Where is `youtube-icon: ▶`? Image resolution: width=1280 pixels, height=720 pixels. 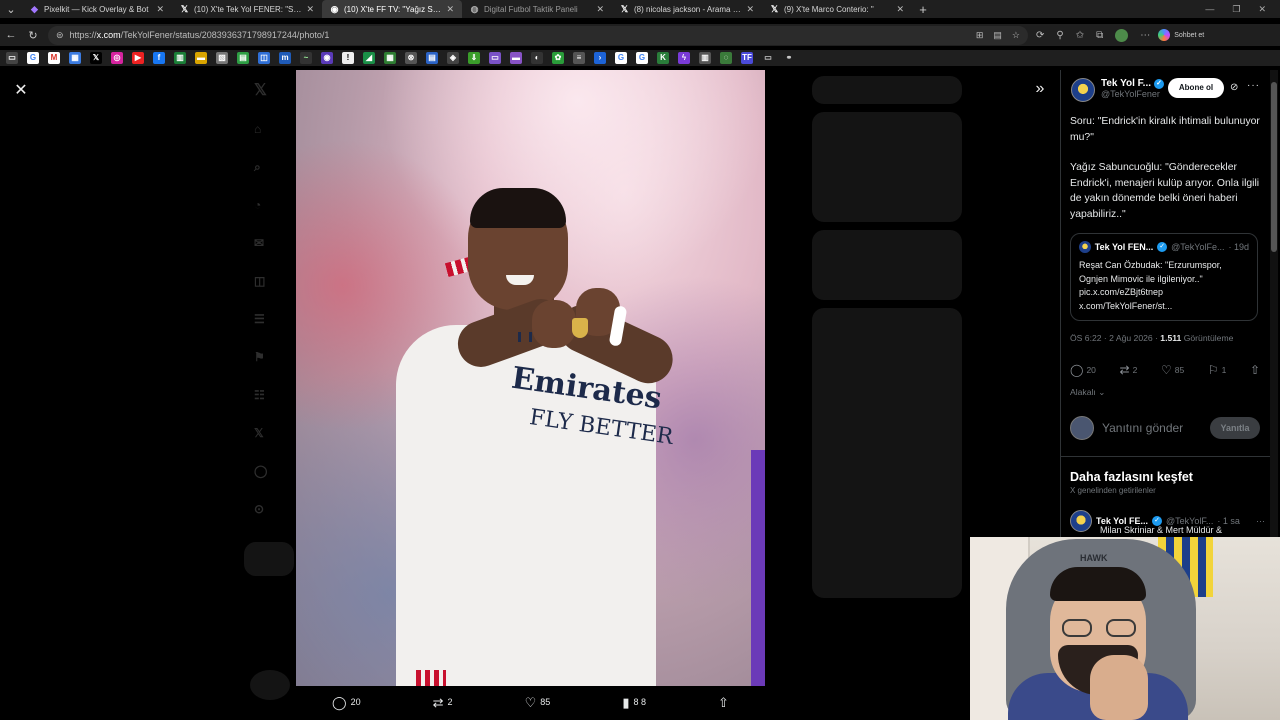 youtube-icon: ▶ is located at coordinates (138, 58).